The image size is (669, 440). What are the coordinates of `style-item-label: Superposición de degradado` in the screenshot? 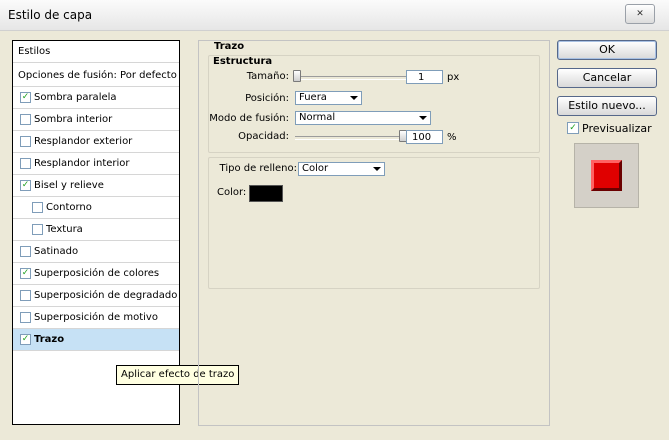 It's located at (106, 295).